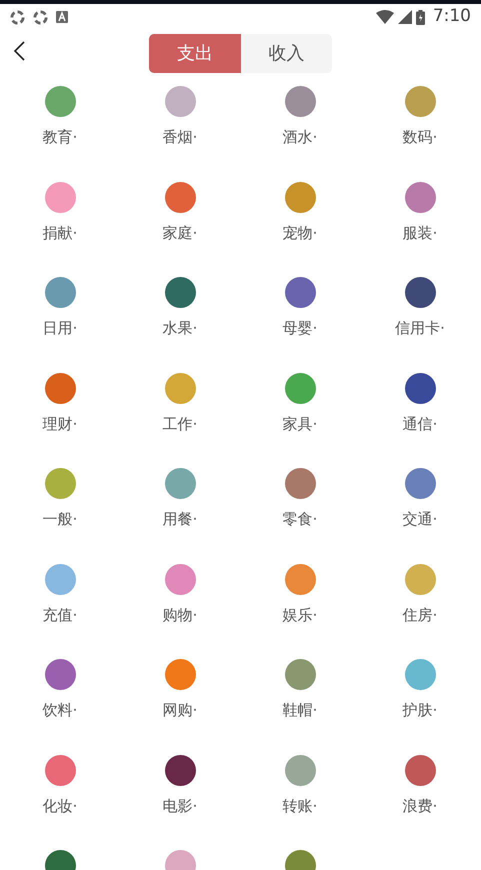 The image size is (481, 870). I want to click on category-label: 充值·, so click(60, 615).